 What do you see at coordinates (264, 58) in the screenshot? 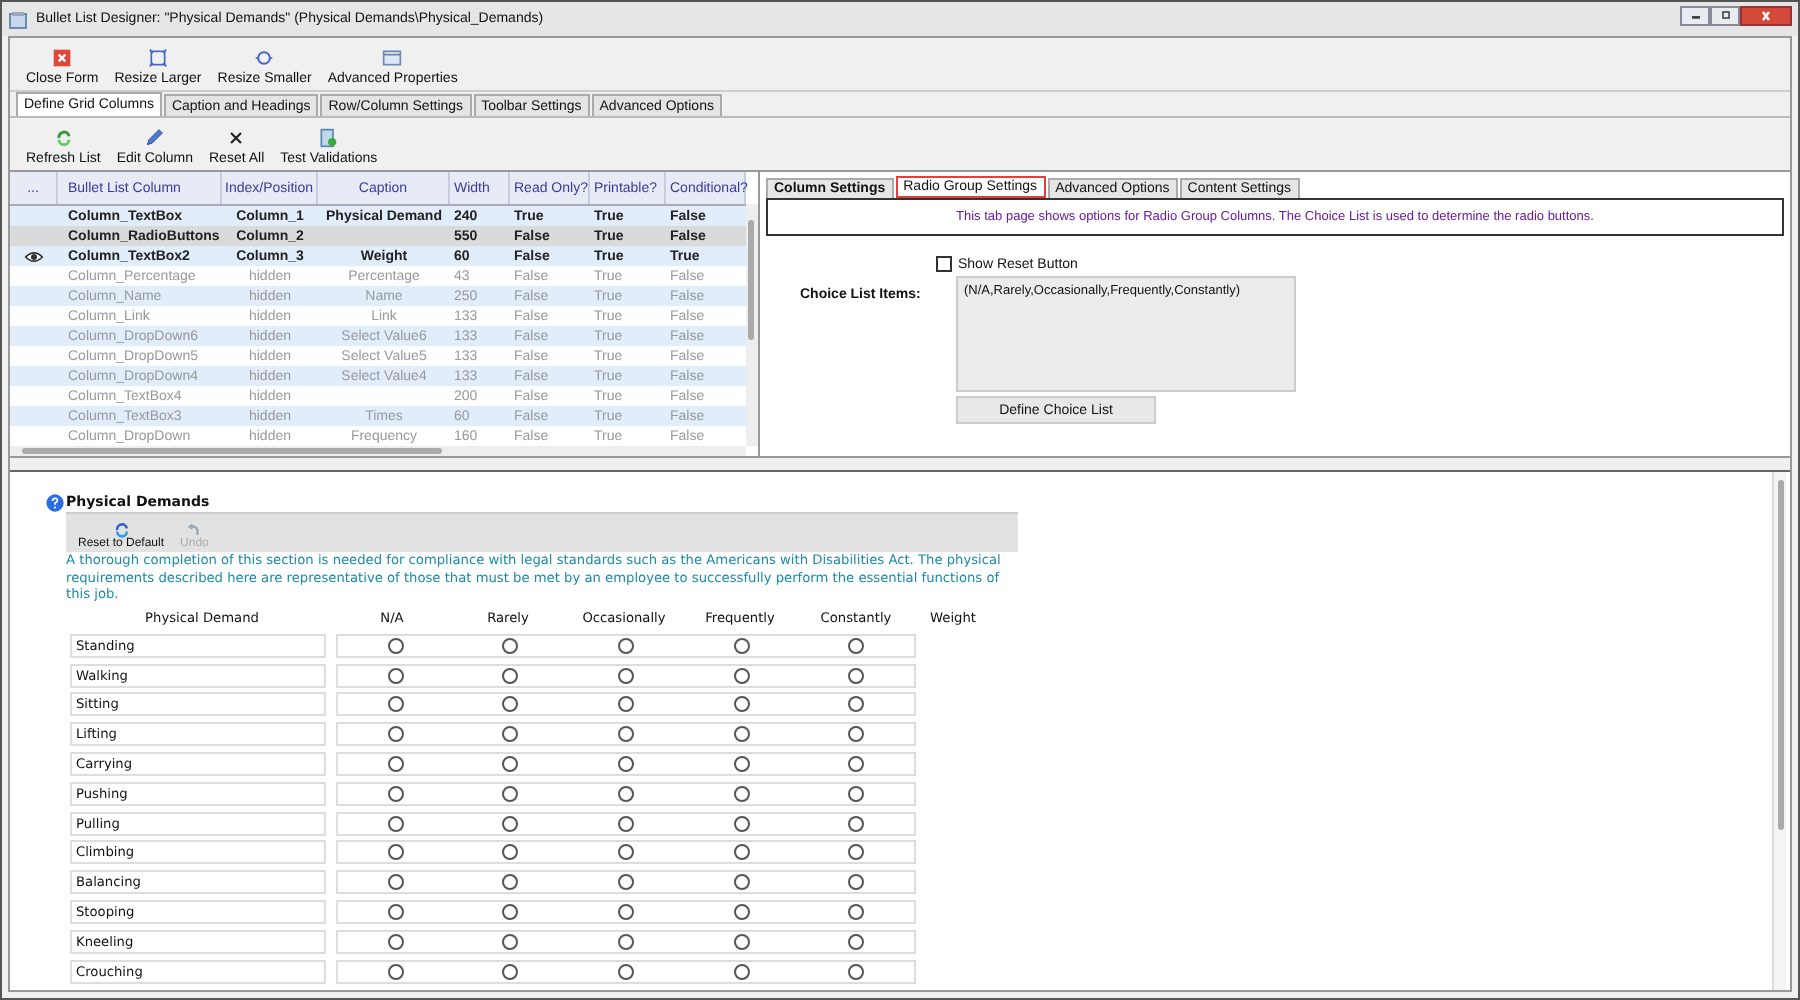
I see `circle-icon` at bounding box center [264, 58].